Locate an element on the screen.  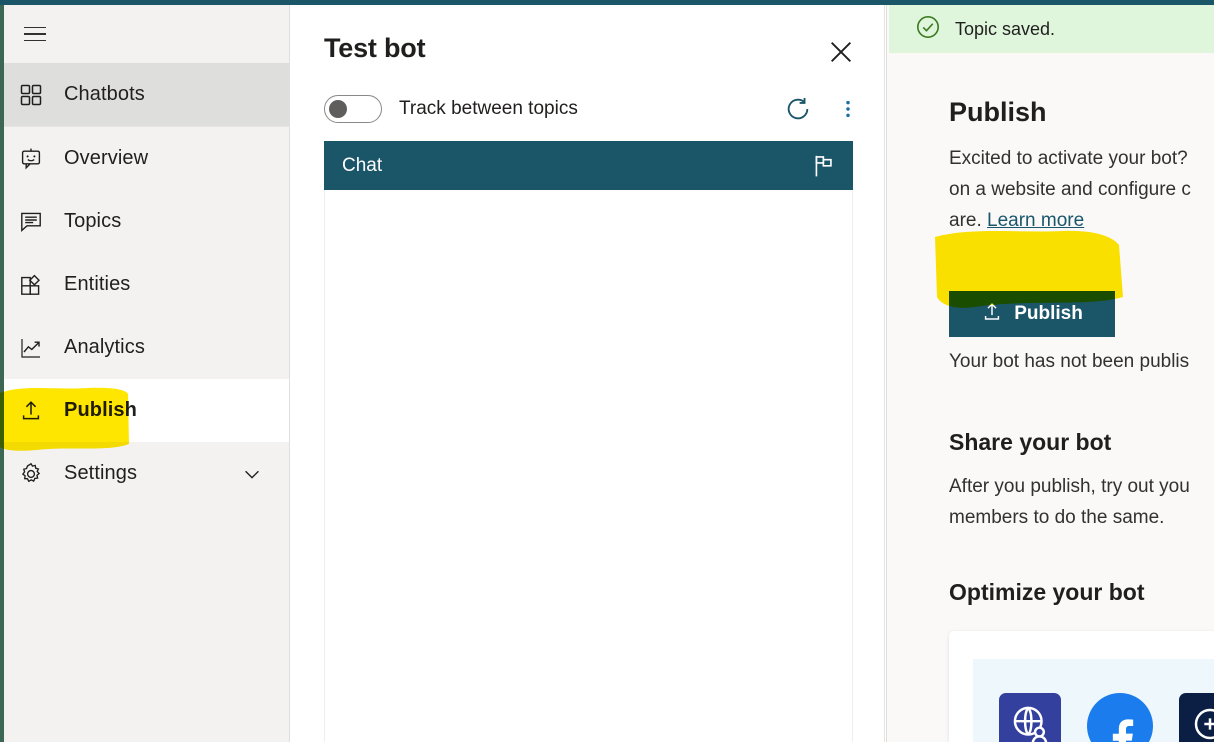
learn-more-link: Learn more is located at coordinates (1035, 220).